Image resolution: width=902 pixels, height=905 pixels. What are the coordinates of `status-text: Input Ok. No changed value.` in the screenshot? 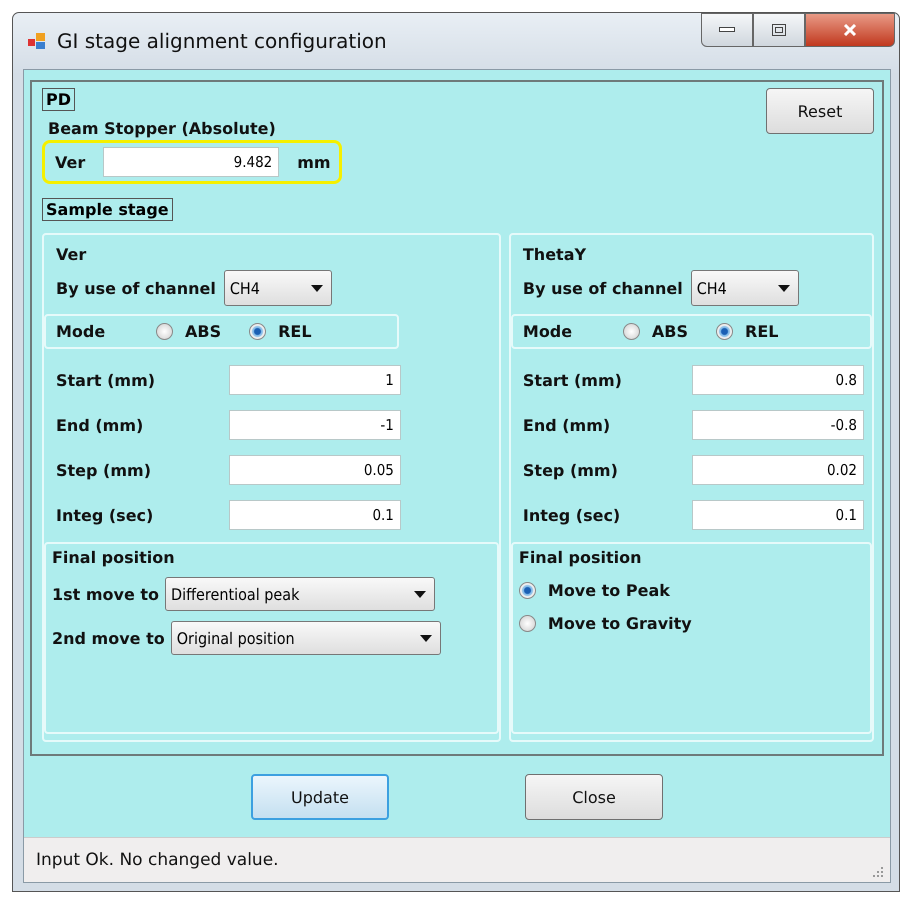 It's located at (157, 860).